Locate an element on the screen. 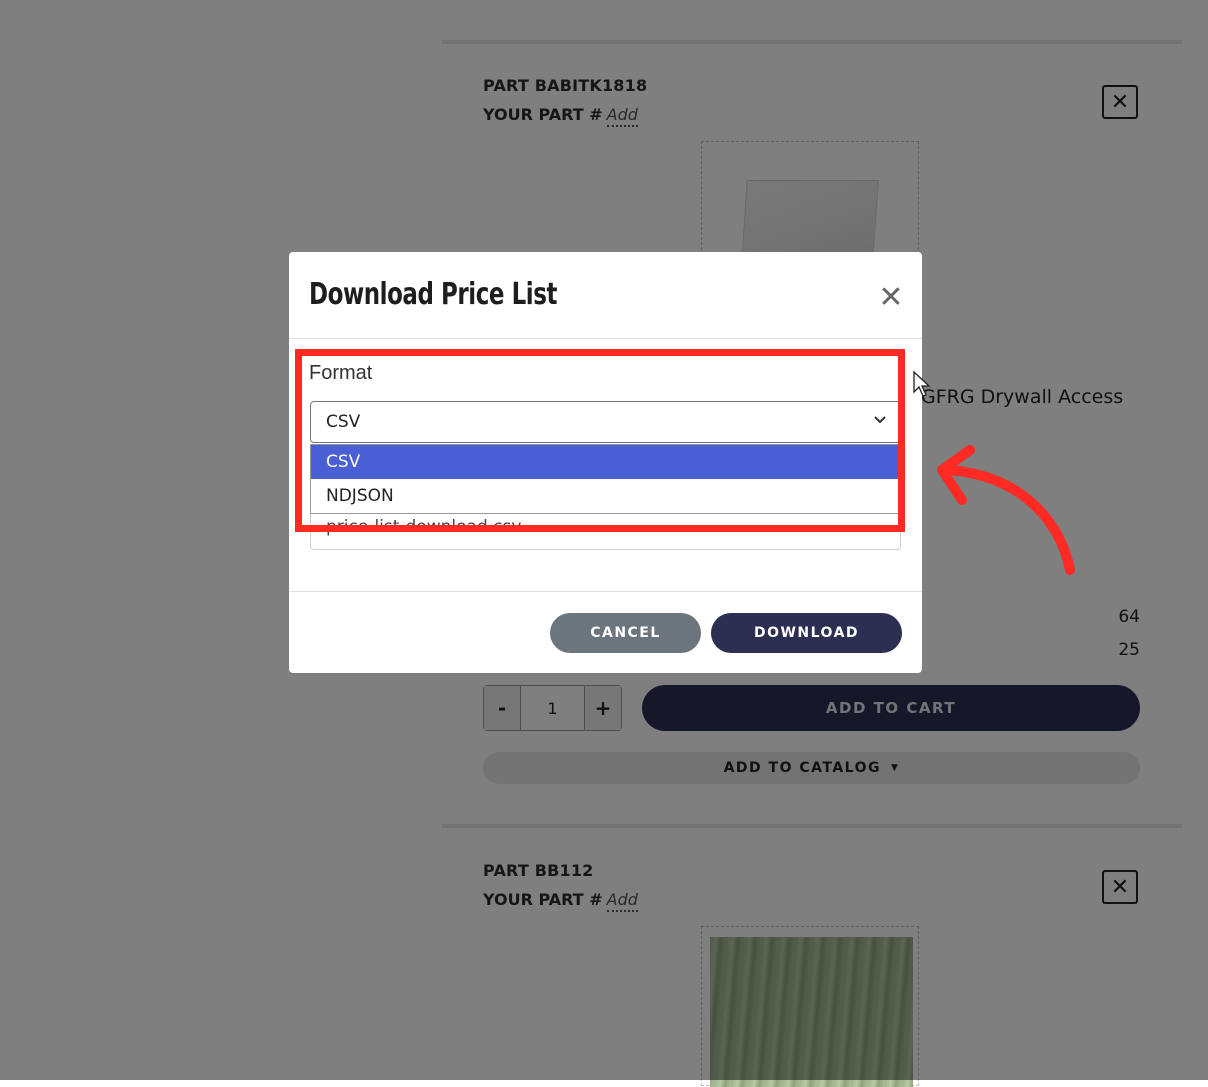 This screenshot has height=1087, width=1208. dialog-title: Download Price List is located at coordinates (433, 294).